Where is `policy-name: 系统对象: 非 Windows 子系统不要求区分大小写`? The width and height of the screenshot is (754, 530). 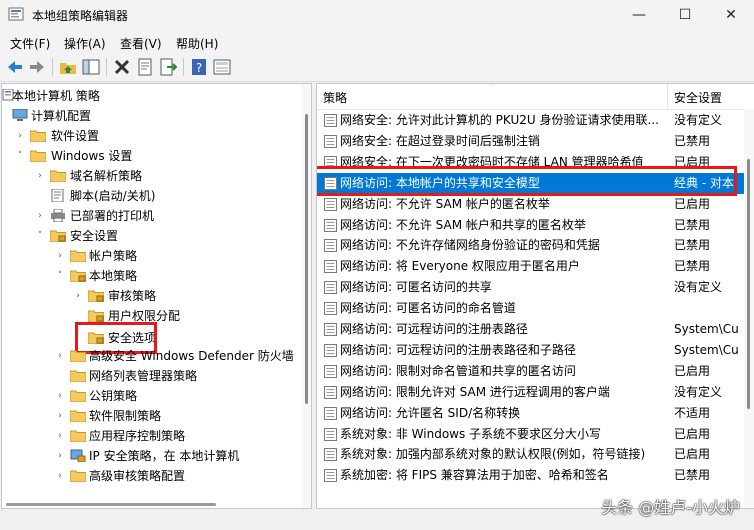 policy-name: 系统对象: 非 Windows 子系统不要求区分大小写 is located at coordinates (471, 433).